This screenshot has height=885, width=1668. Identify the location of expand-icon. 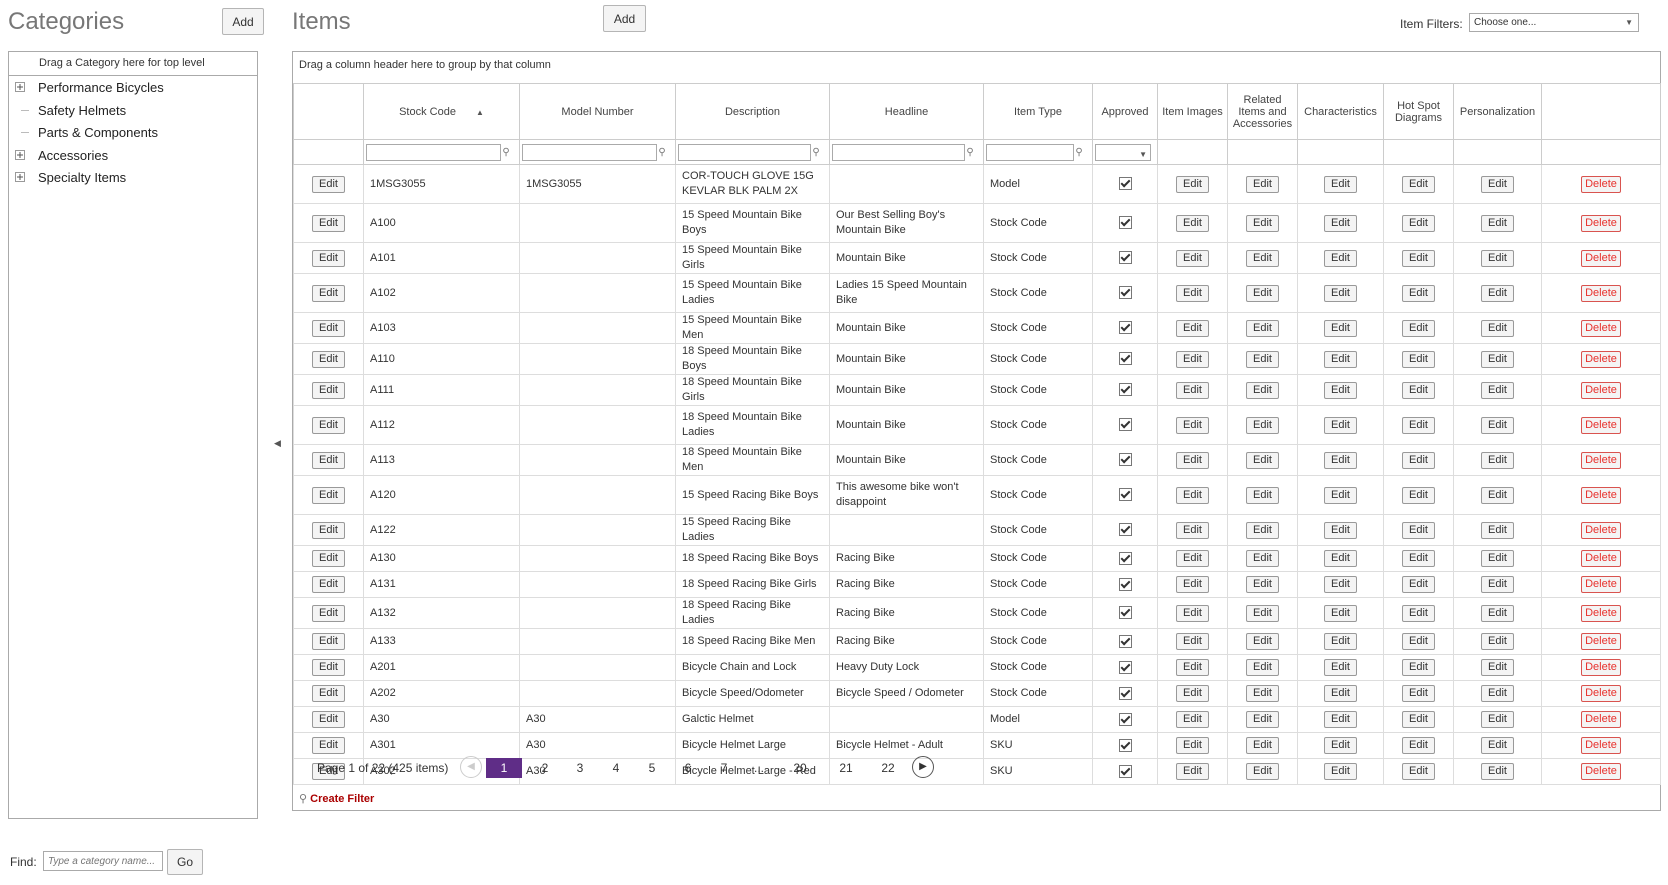
(20, 154).